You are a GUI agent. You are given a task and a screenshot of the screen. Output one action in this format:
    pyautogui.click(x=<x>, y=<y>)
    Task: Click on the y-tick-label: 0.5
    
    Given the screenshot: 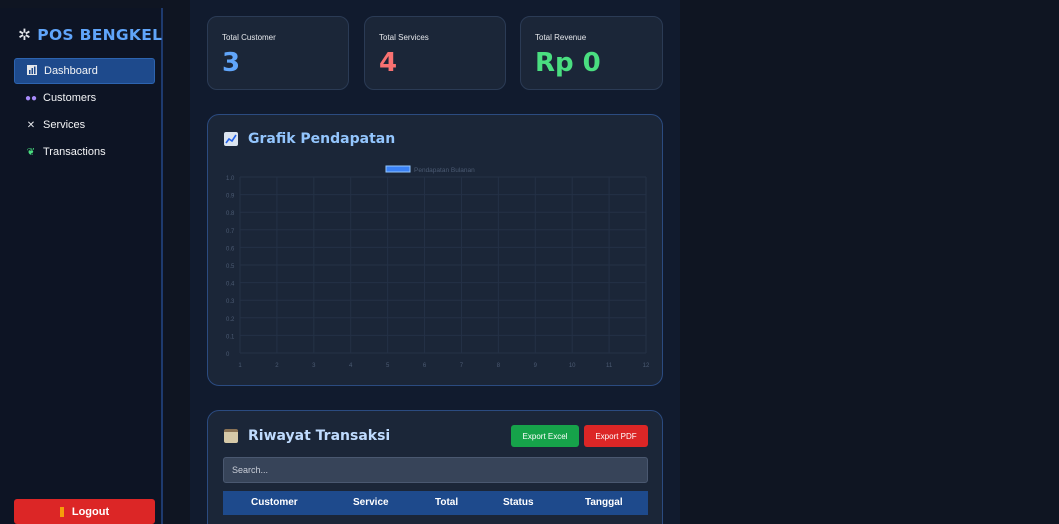 What is the action you would take?
    pyautogui.click(x=230, y=267)
    